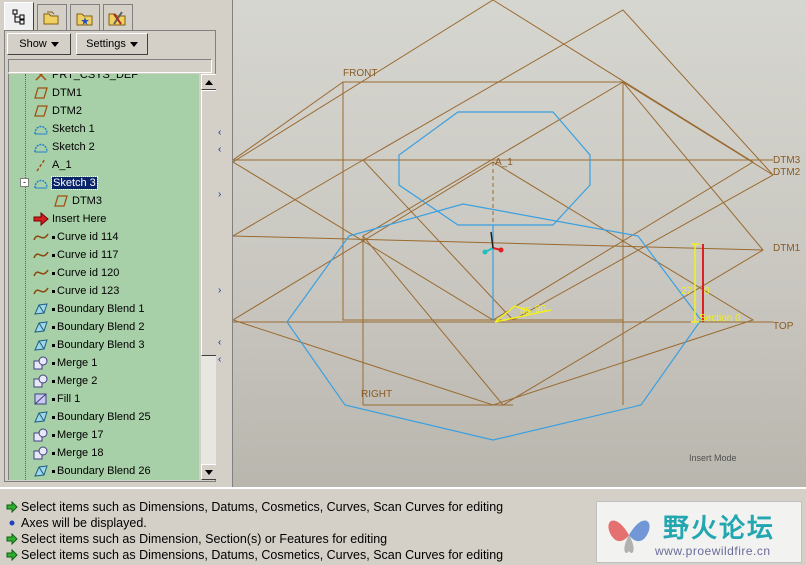  What do you see at coordinates (786, 172) in the screenshot?
I see `dtm2-datum-label: DTM2` at bounding box center [786, 172].